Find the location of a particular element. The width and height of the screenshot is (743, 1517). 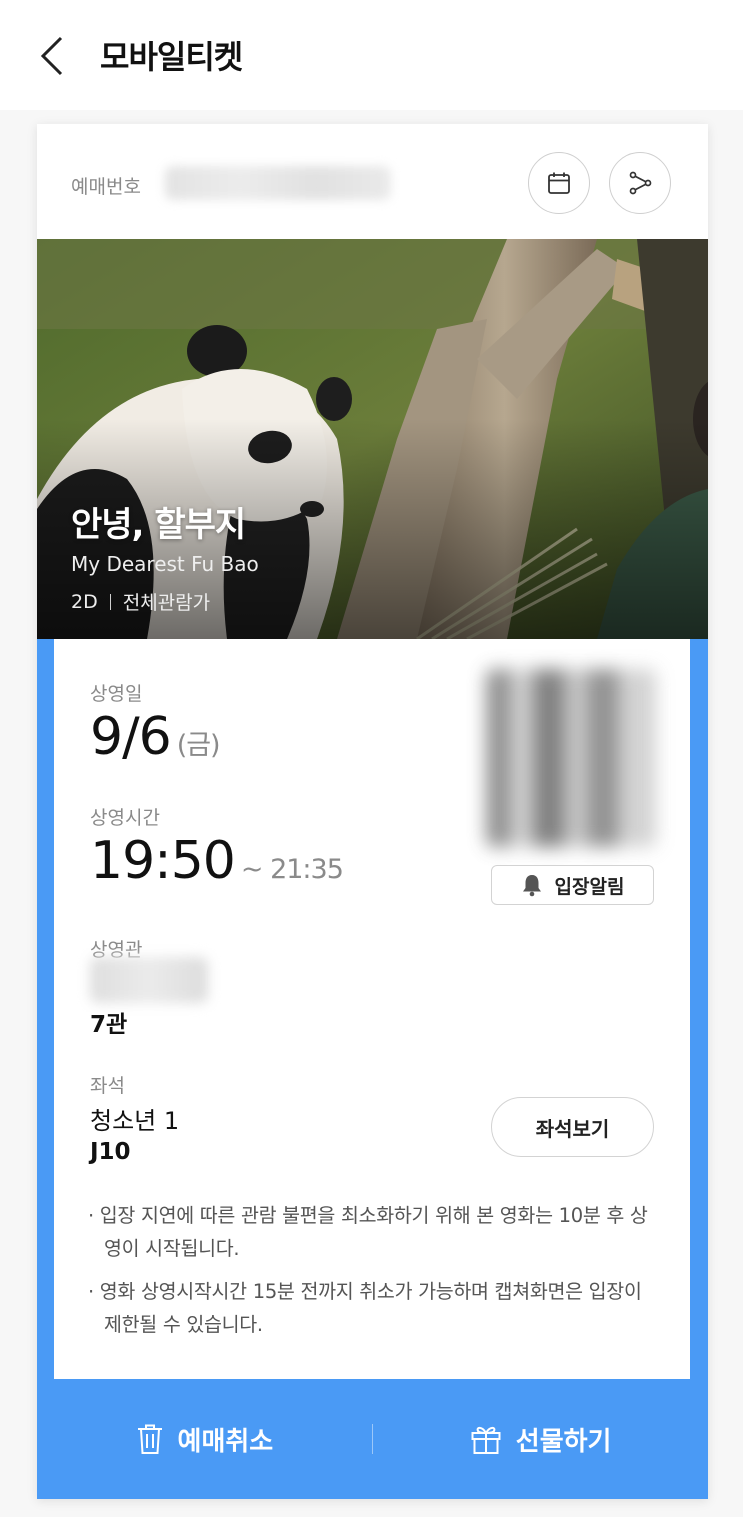

seat-view-label: 좌석보기 is located at coordinates (572, 1128).